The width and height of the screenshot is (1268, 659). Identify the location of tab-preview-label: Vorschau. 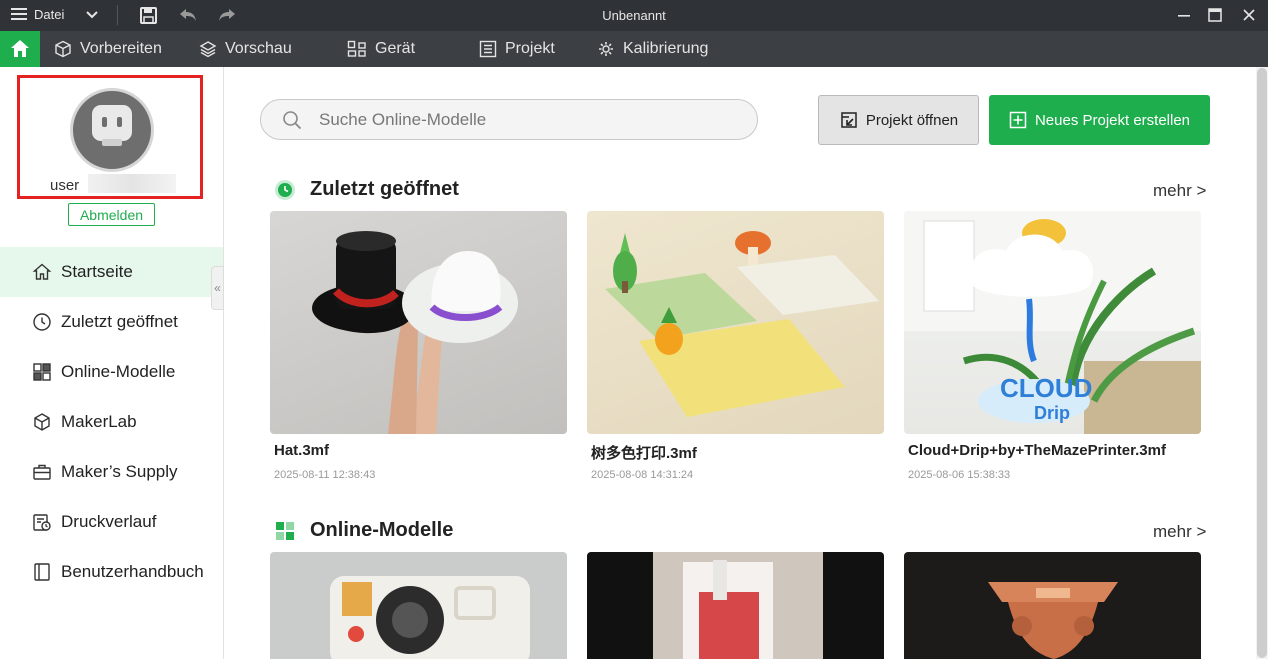
(258, 48).